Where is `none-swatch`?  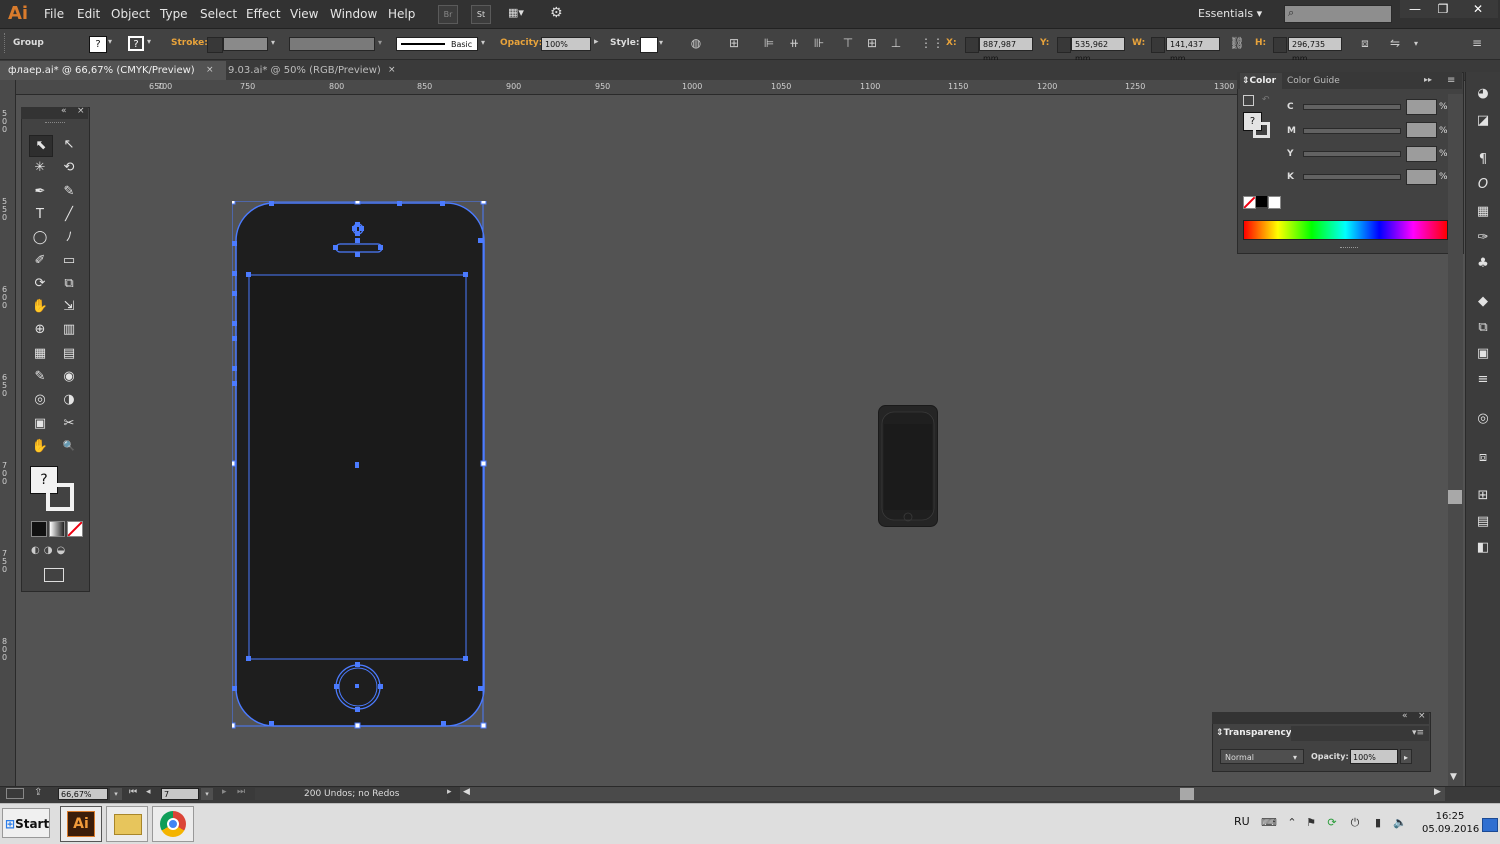 none-swatch is located at coordinates (1249, 202).